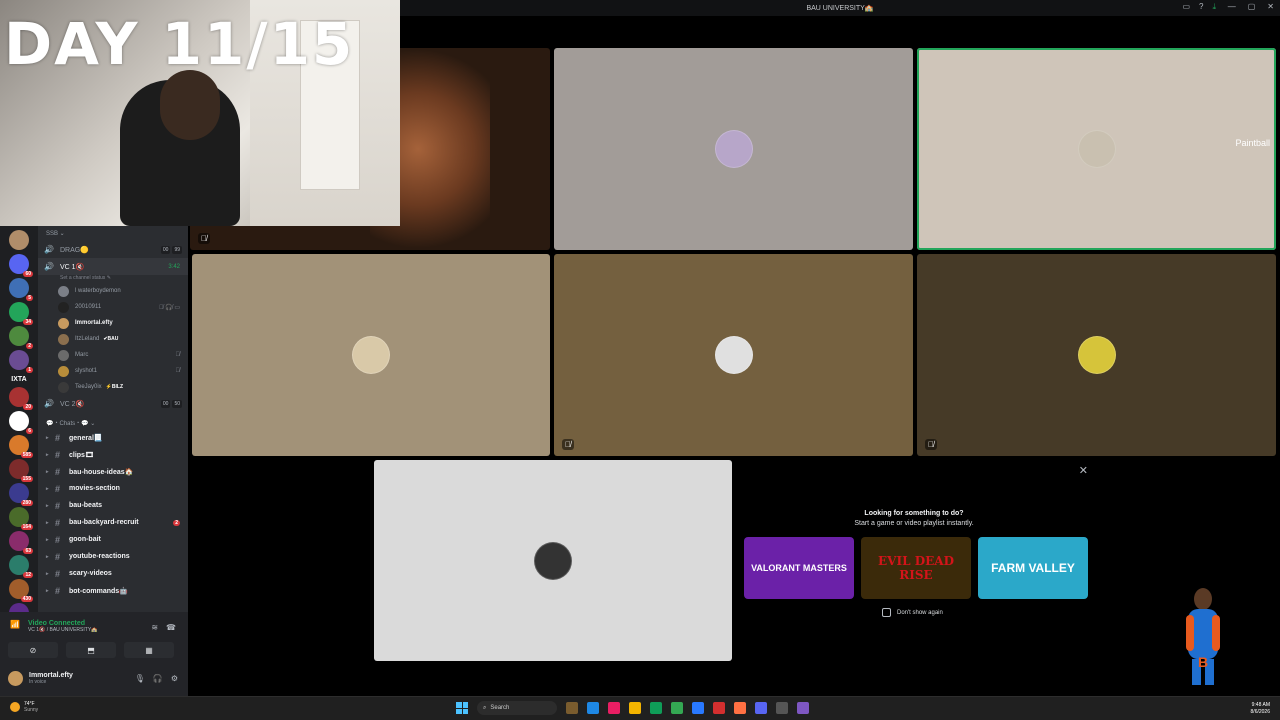 The height and width of the screenshot is (720, 1280). What do you see at coordinates (113, 522) in the screenshot?
I see `text-channel: ▸ # bau-backyard-recruit 2` at bounding box center [113, 522].